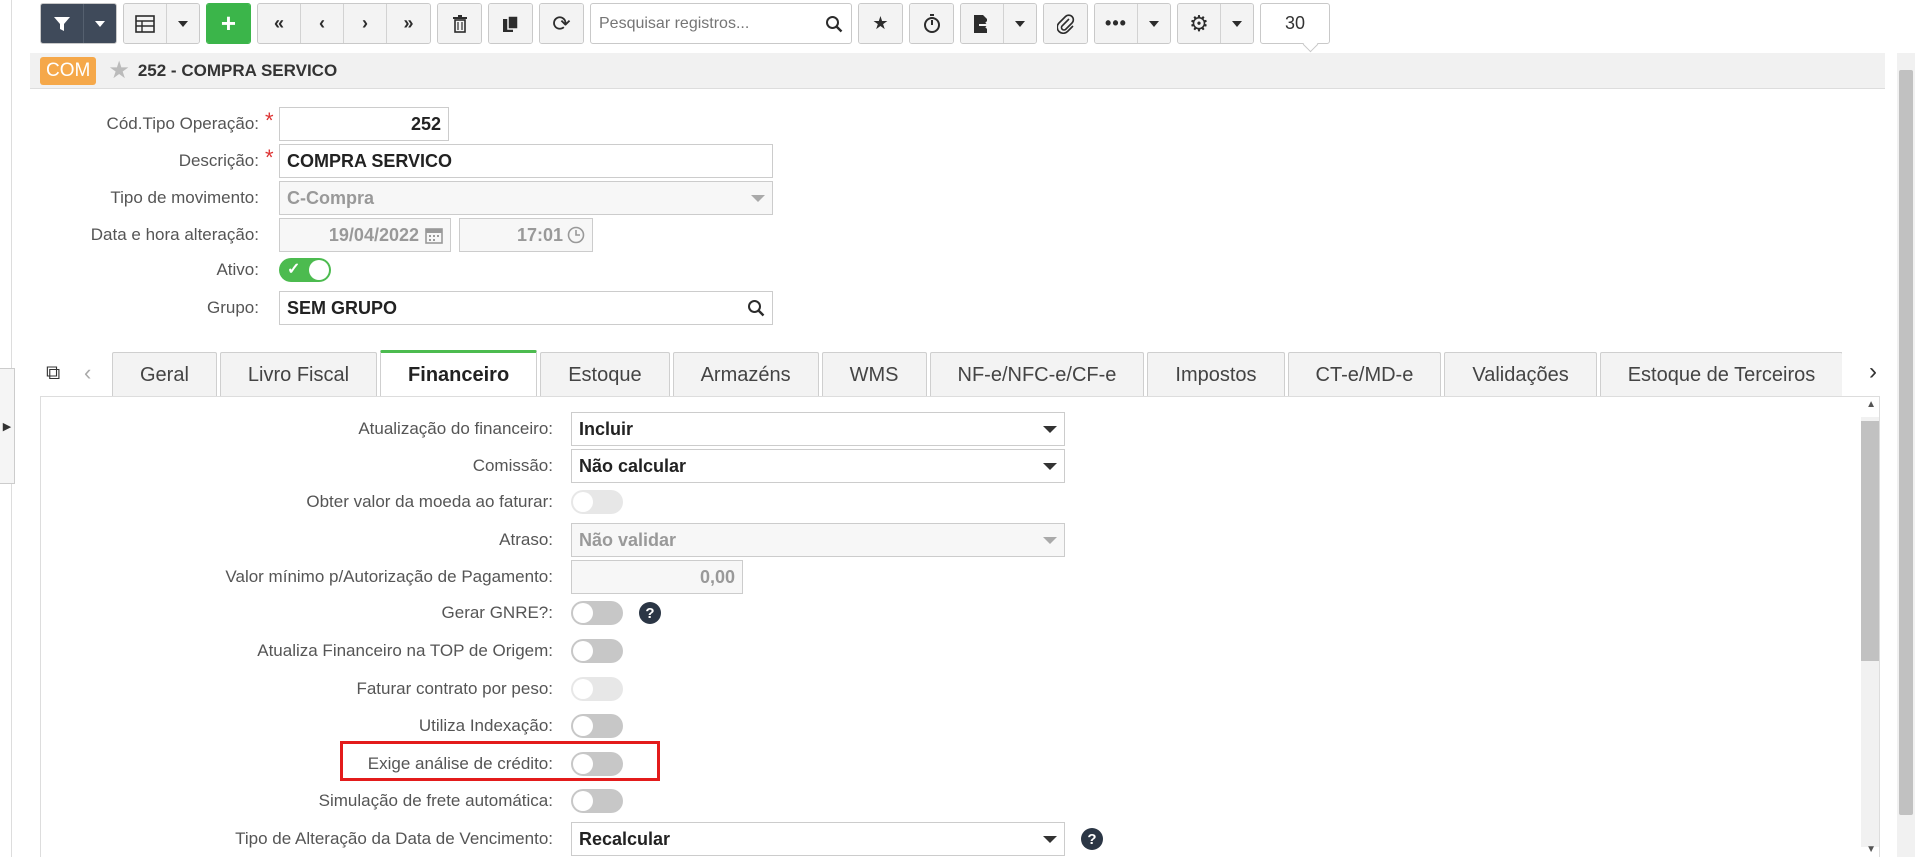 Image resolution: width=1915 pixels, height=857 pixels. Describe the element at coordinates (497, 612) in the screenshot. I see `gerar-gnre-label: Gerar GNRE?:` at that location.